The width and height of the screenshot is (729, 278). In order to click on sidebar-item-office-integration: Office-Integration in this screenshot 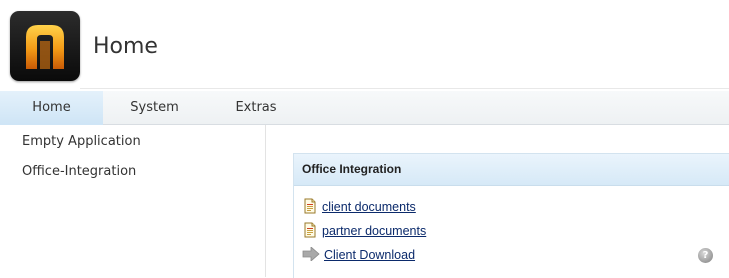, I will do `click(79, 171)`.